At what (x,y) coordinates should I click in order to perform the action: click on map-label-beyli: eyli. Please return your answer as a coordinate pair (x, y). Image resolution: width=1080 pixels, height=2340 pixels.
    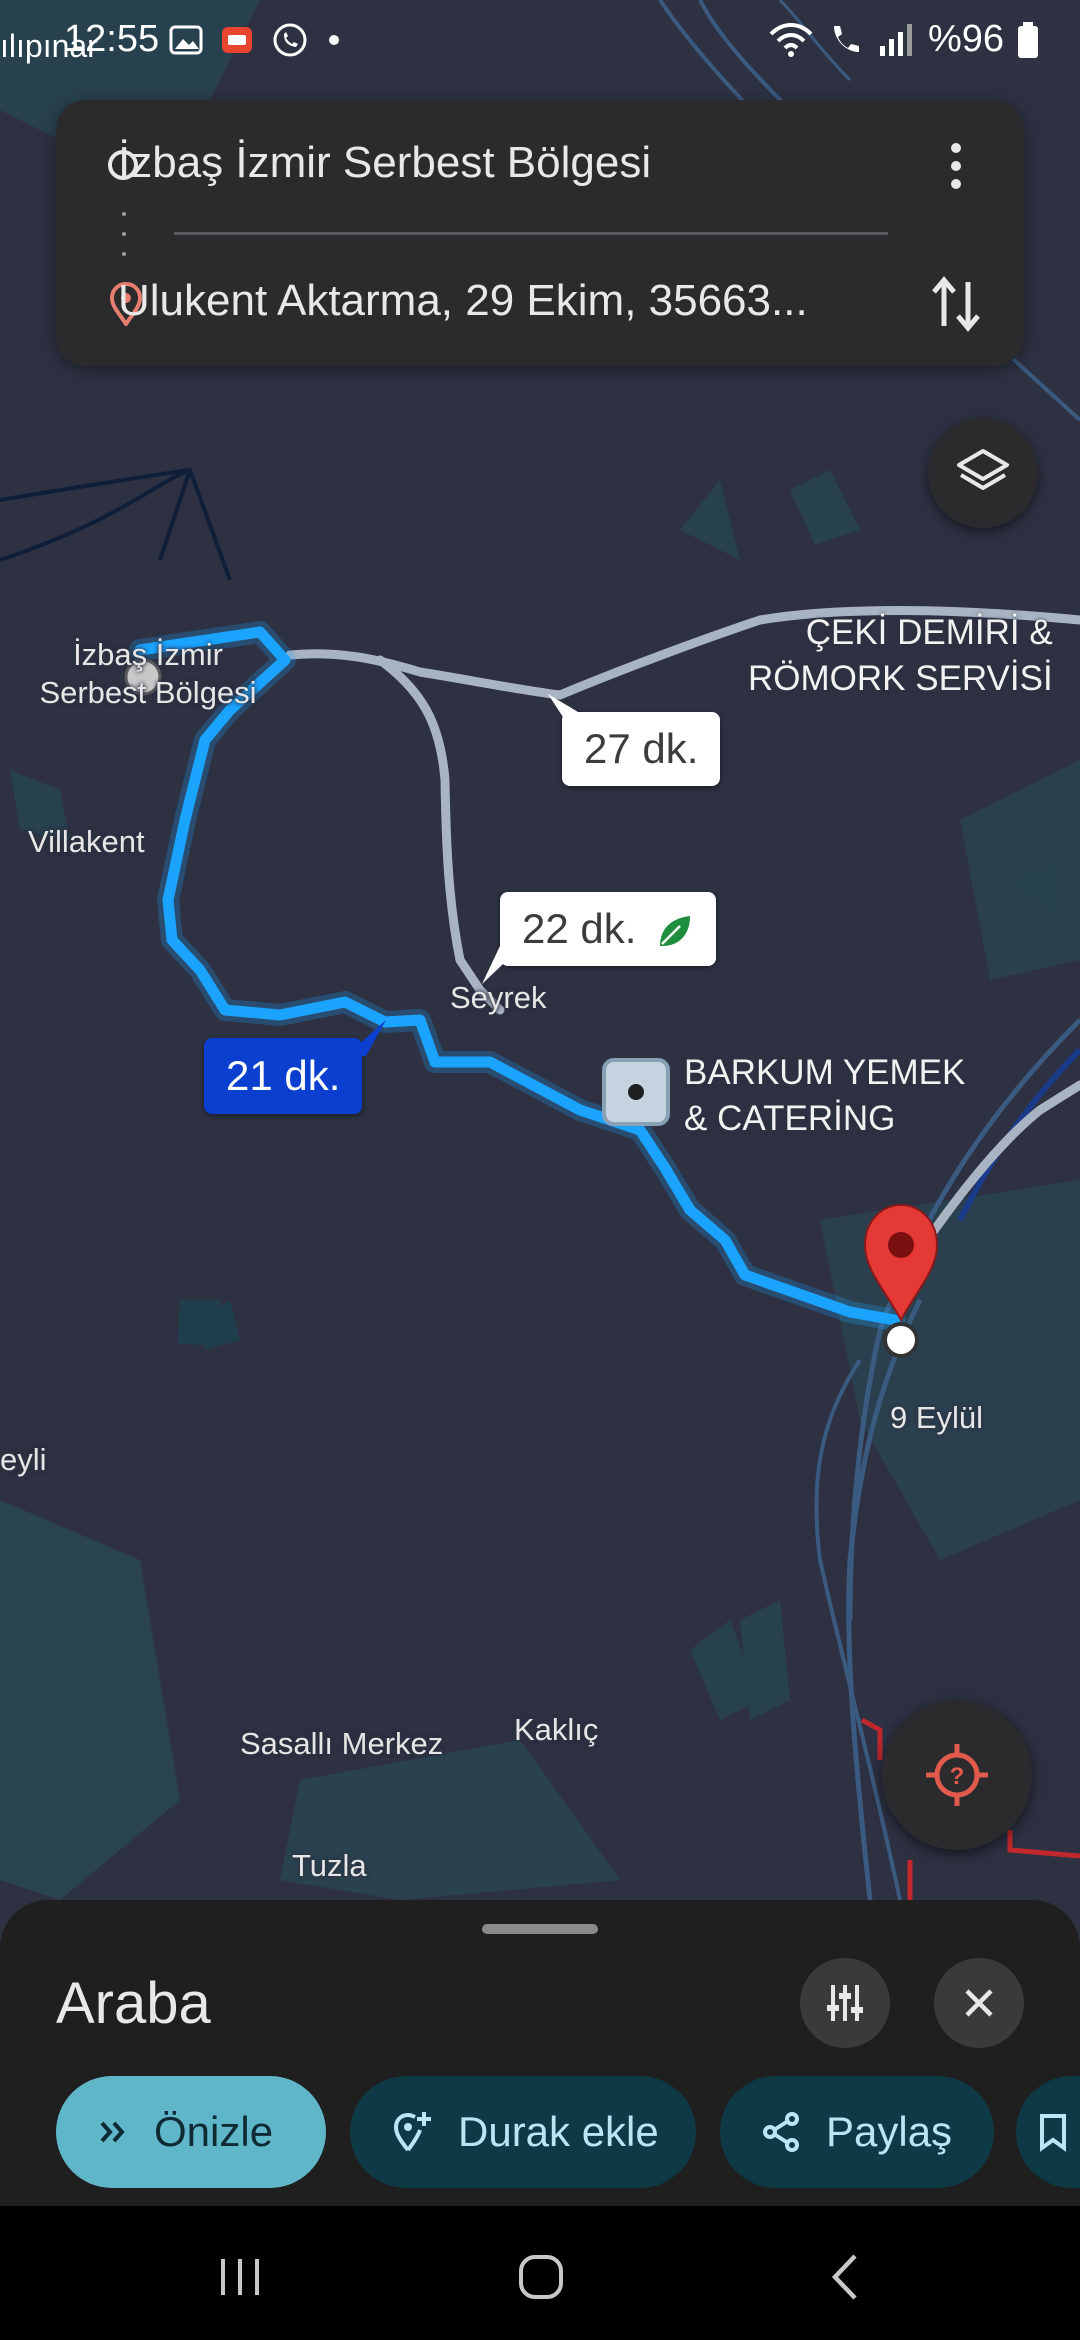
    Looking at the image, I should click on (23, 1459).